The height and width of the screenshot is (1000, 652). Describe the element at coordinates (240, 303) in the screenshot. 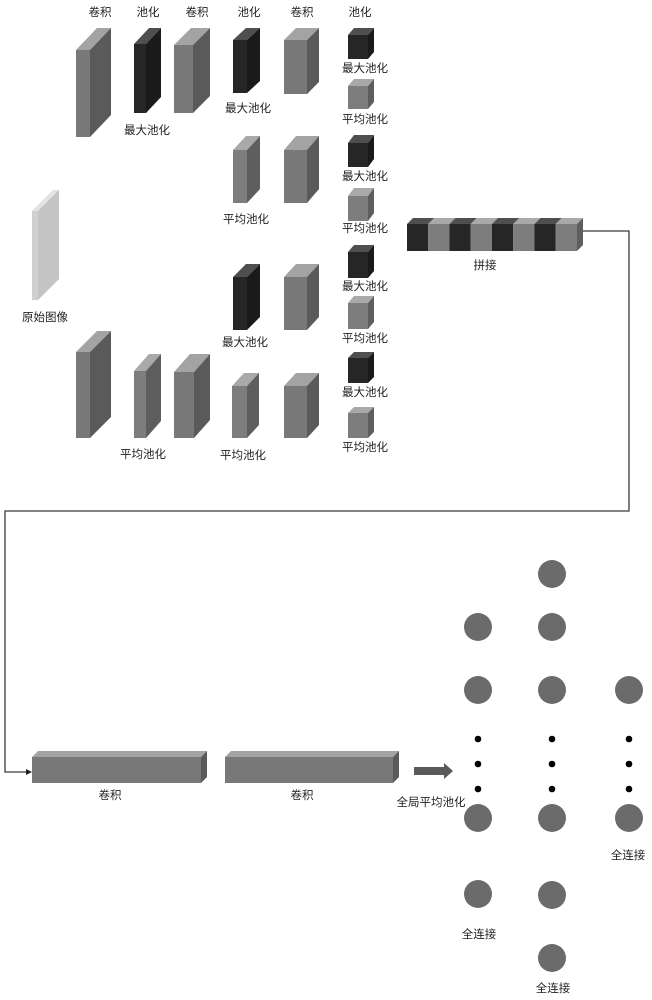

I see `branch3-pool2-block-front` at that location.